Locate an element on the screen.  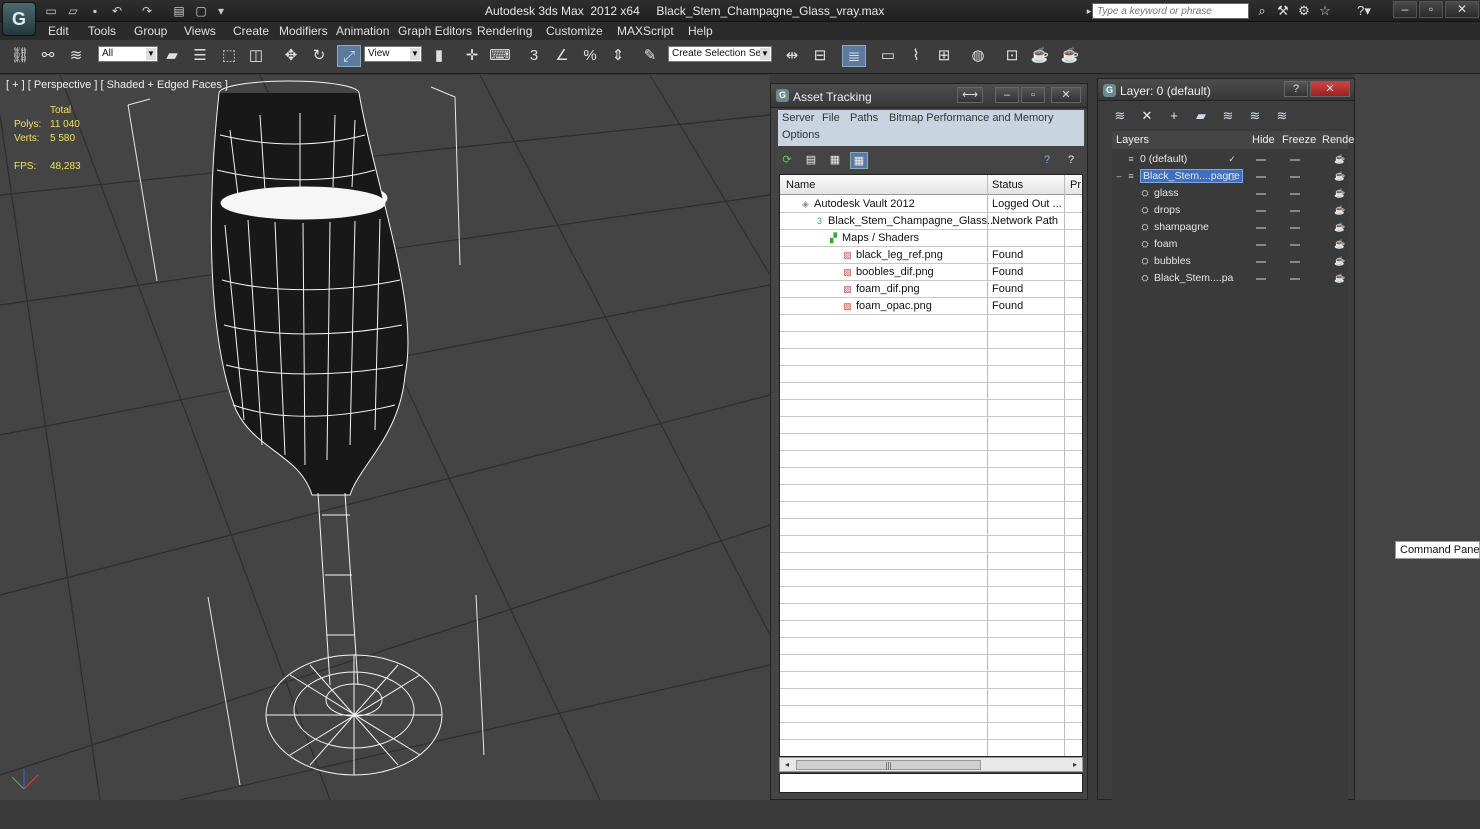
scroll-right-icon: ▸ is located at coordinates (1075, 765).